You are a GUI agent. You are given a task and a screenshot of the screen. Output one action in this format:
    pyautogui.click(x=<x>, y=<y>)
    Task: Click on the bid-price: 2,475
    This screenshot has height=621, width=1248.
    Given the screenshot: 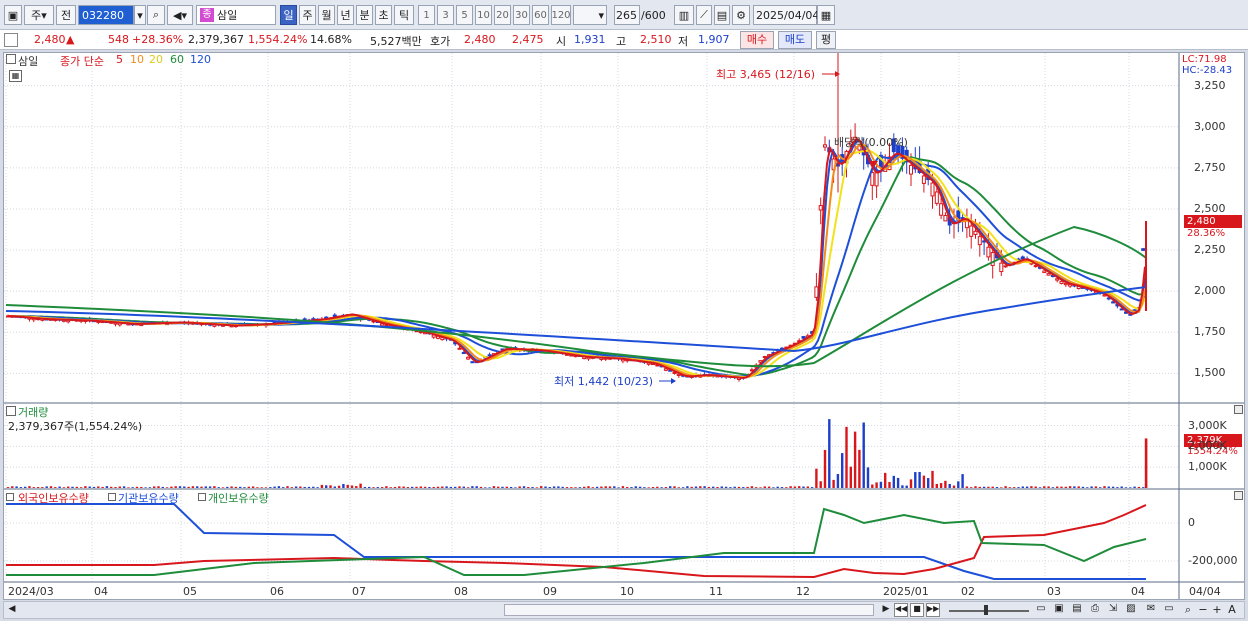 What is the action you would take?
    pyautogui.click(x=528, y=39)
    